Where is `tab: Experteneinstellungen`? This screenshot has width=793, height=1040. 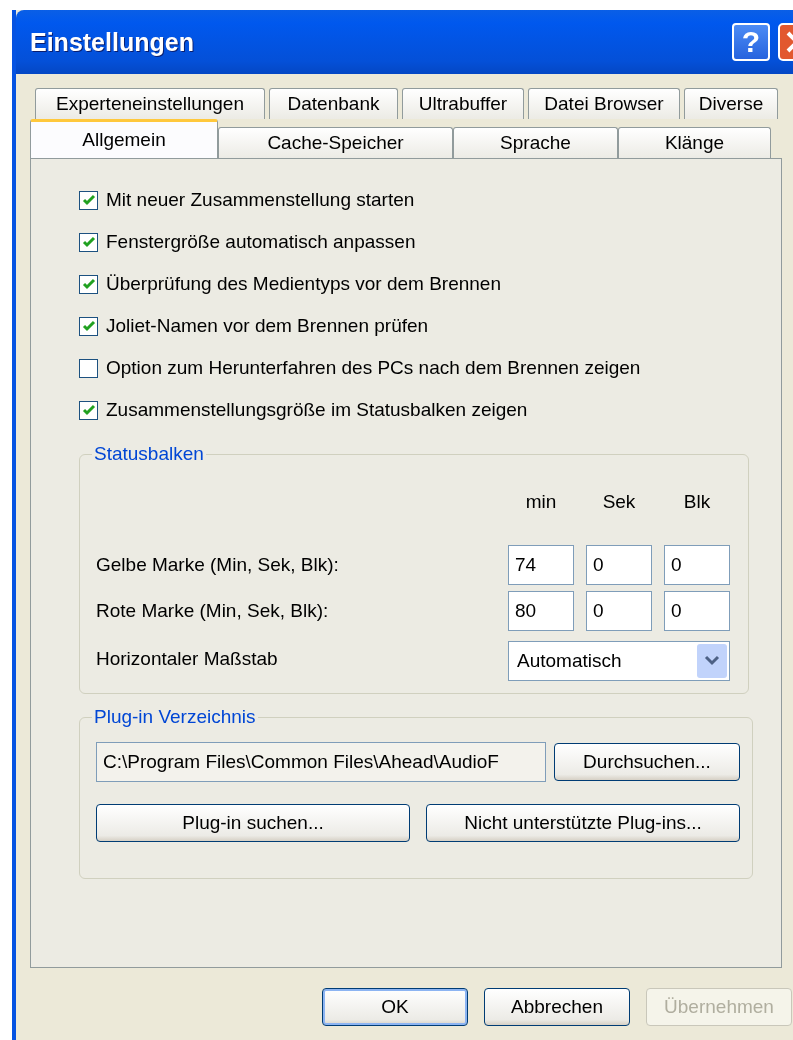 tab: Experteneinstellungen is located at coordinates (150, 103).